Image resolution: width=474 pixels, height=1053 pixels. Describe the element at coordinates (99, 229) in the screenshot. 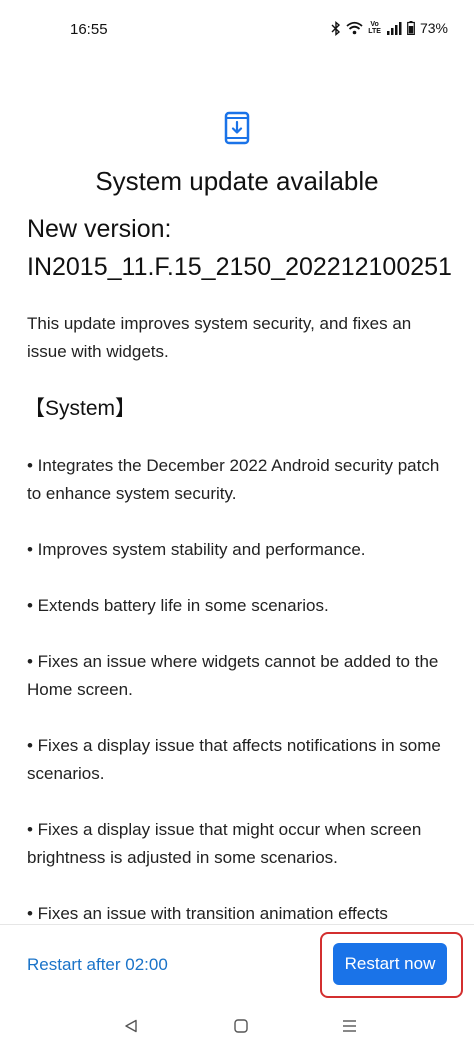

I see `version-label: New version:` at that location.